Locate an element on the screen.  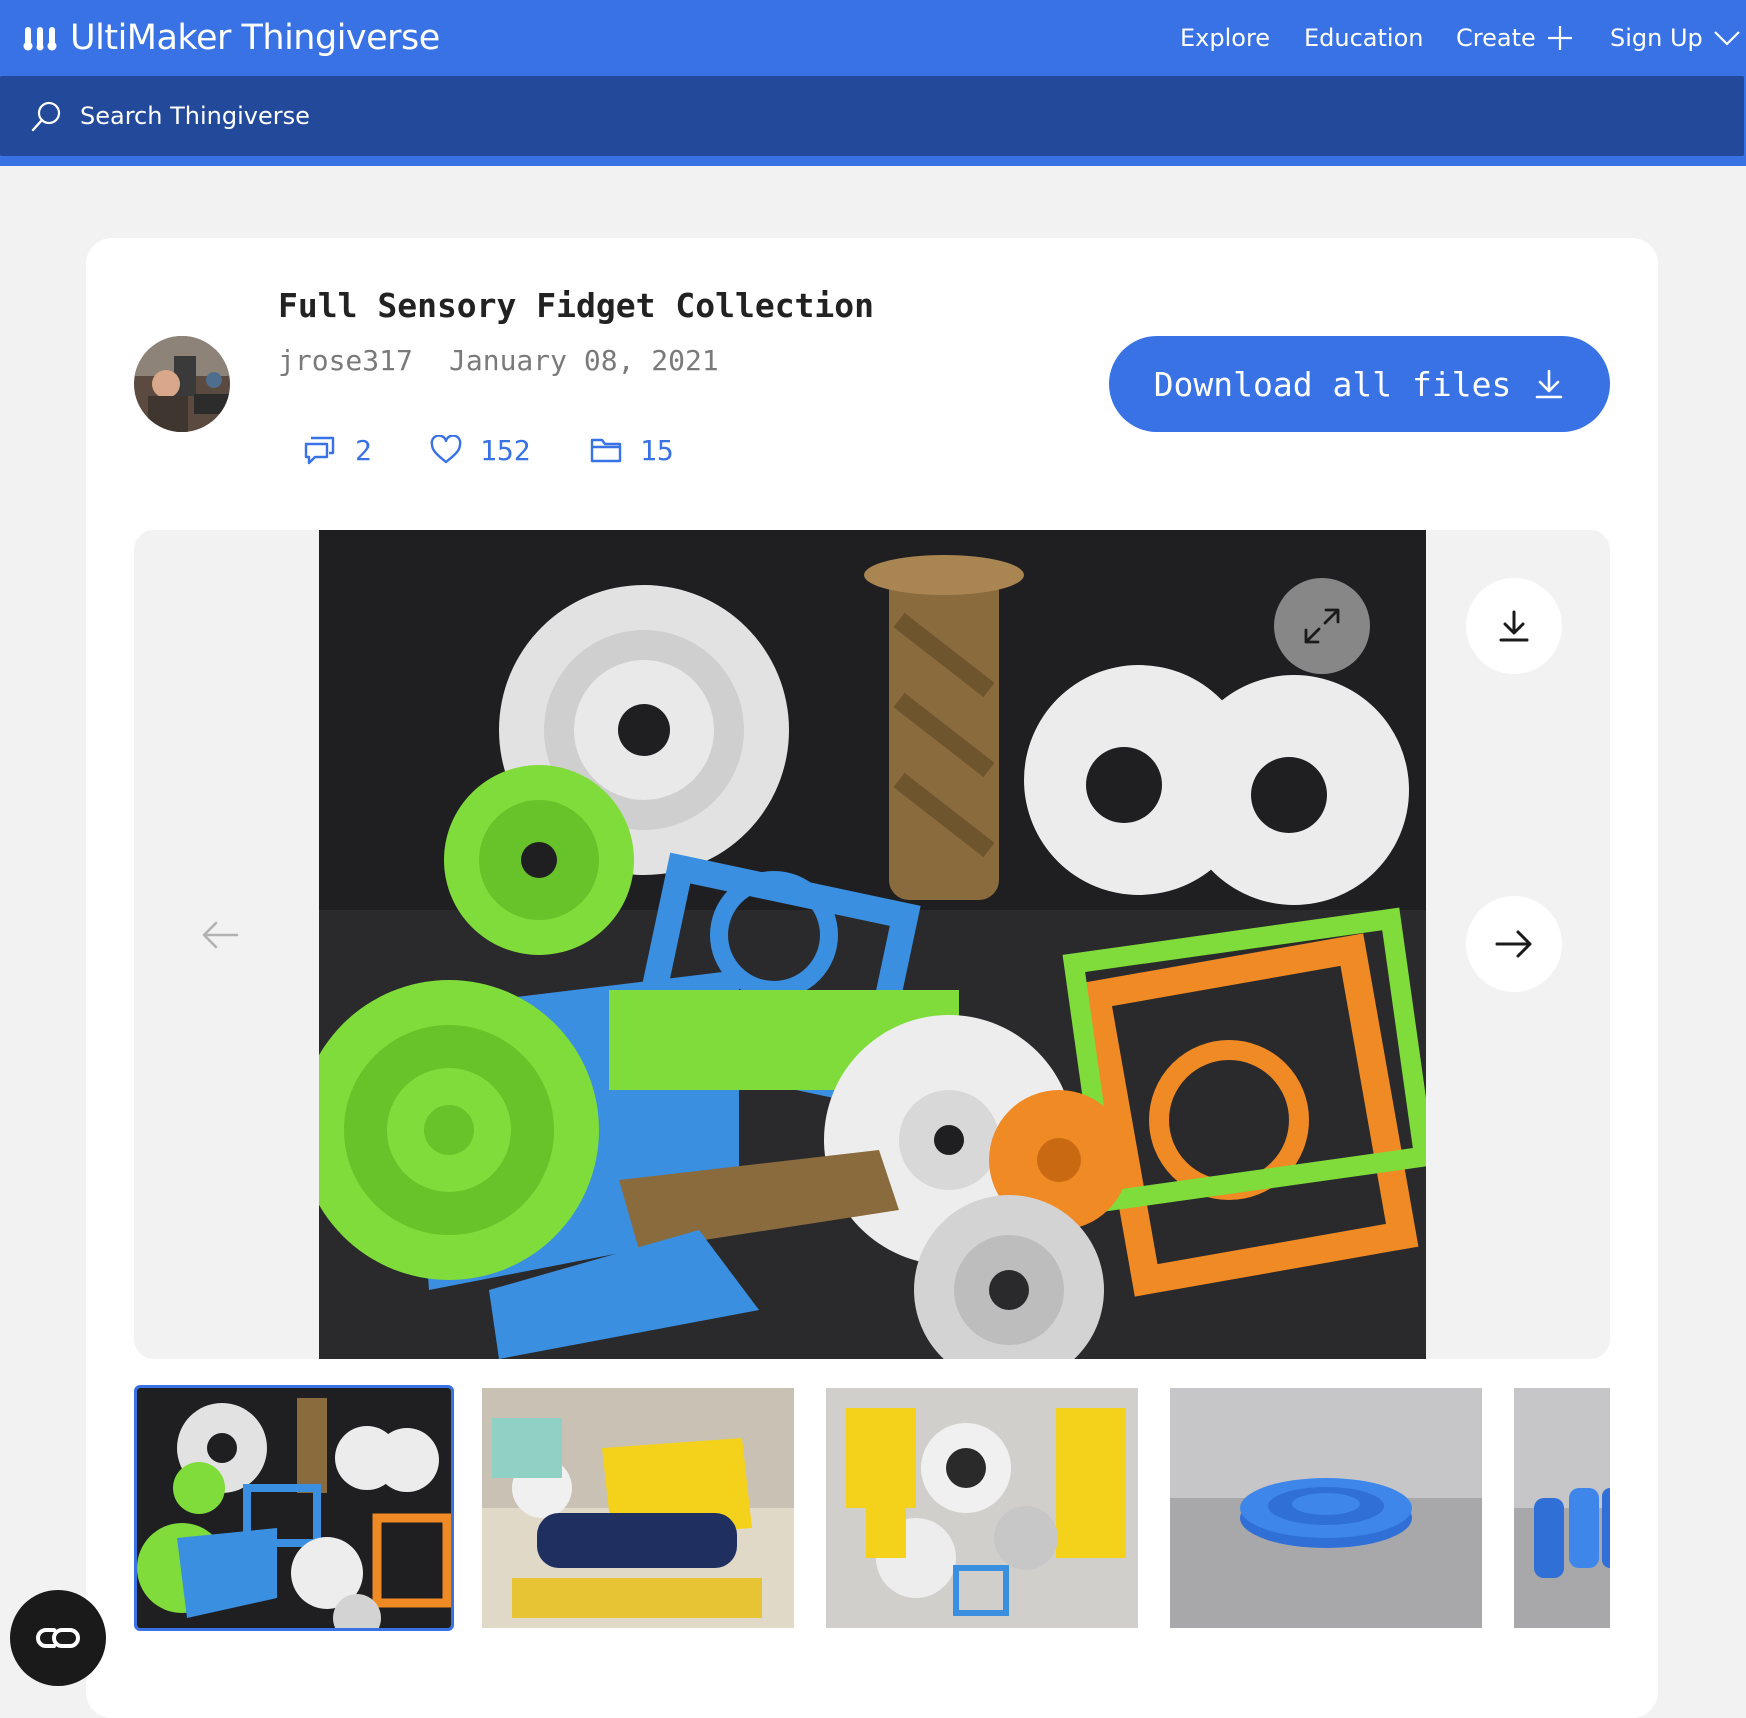
thingiverse-logo-icon is located at coordinates (40, 39).